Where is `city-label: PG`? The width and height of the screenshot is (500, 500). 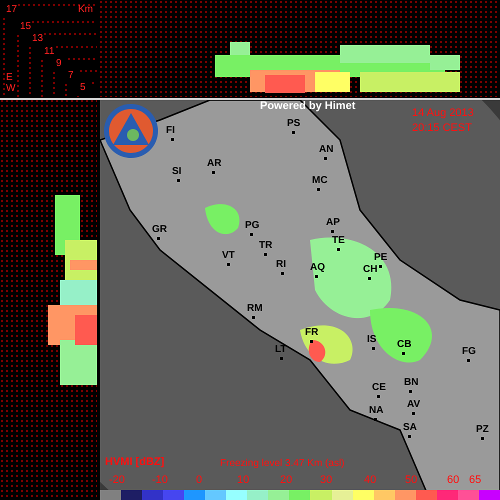 city-label: PG is located at coordinates (252, 226).